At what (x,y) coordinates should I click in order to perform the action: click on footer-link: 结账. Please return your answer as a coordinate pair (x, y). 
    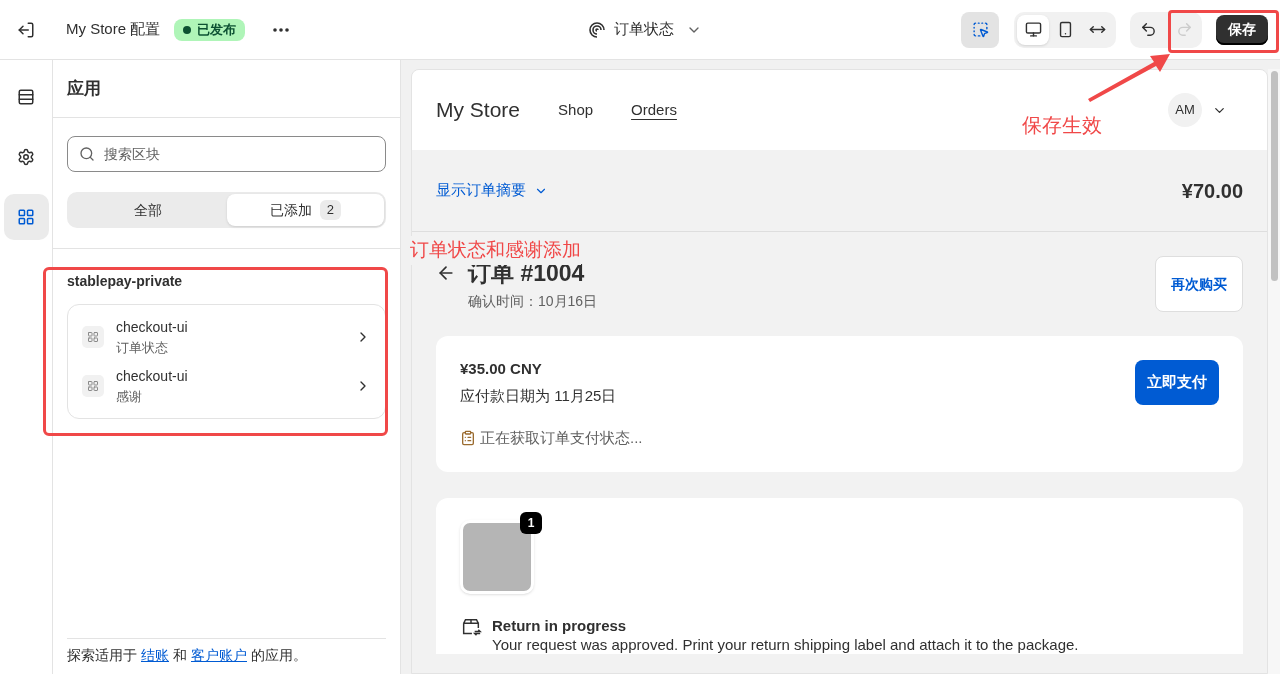
    Looking at the image, I should click on (155, 656).